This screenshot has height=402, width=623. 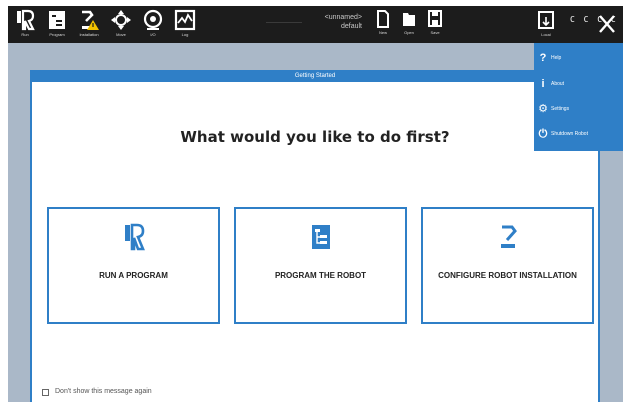 I want to click on program-name: <unnamed>, so click(x=343, y=17).